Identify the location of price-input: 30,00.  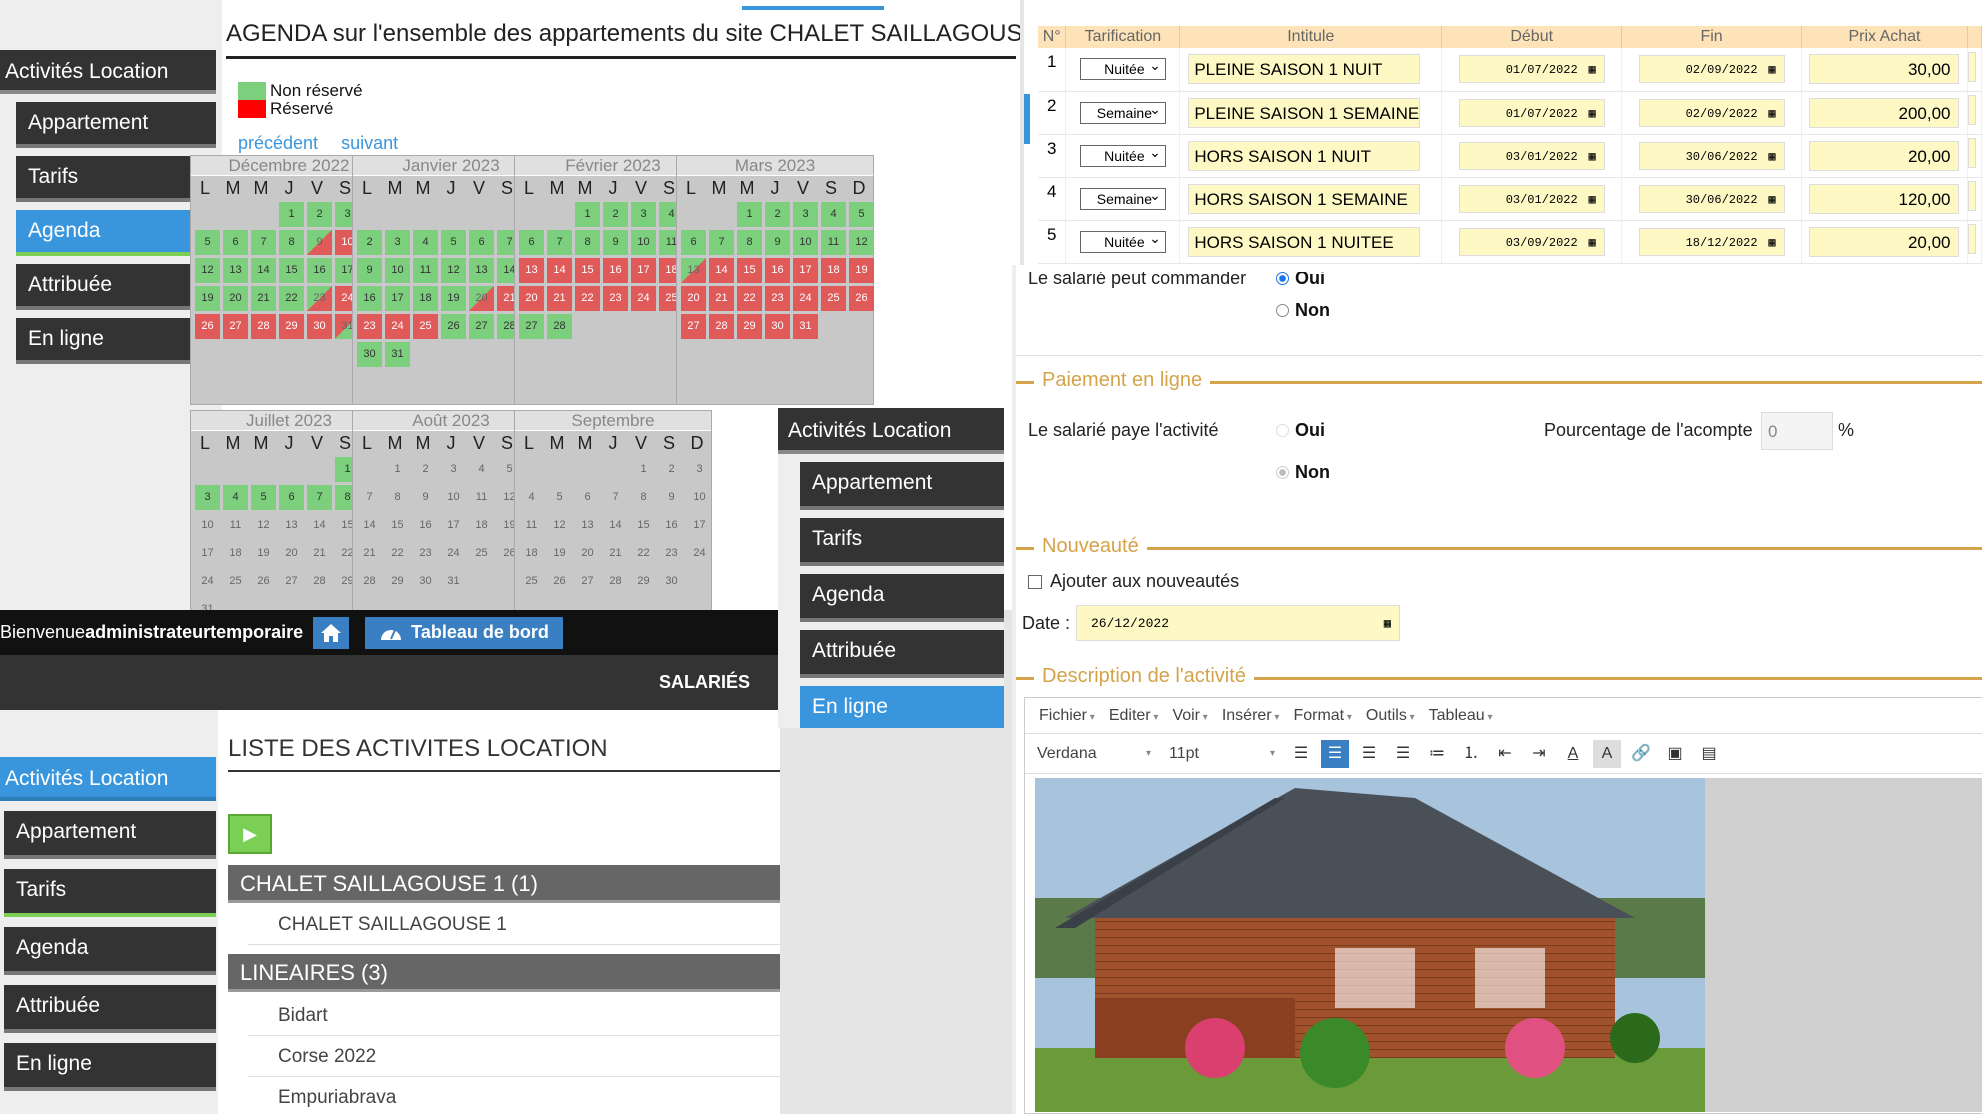
(1884, 69).